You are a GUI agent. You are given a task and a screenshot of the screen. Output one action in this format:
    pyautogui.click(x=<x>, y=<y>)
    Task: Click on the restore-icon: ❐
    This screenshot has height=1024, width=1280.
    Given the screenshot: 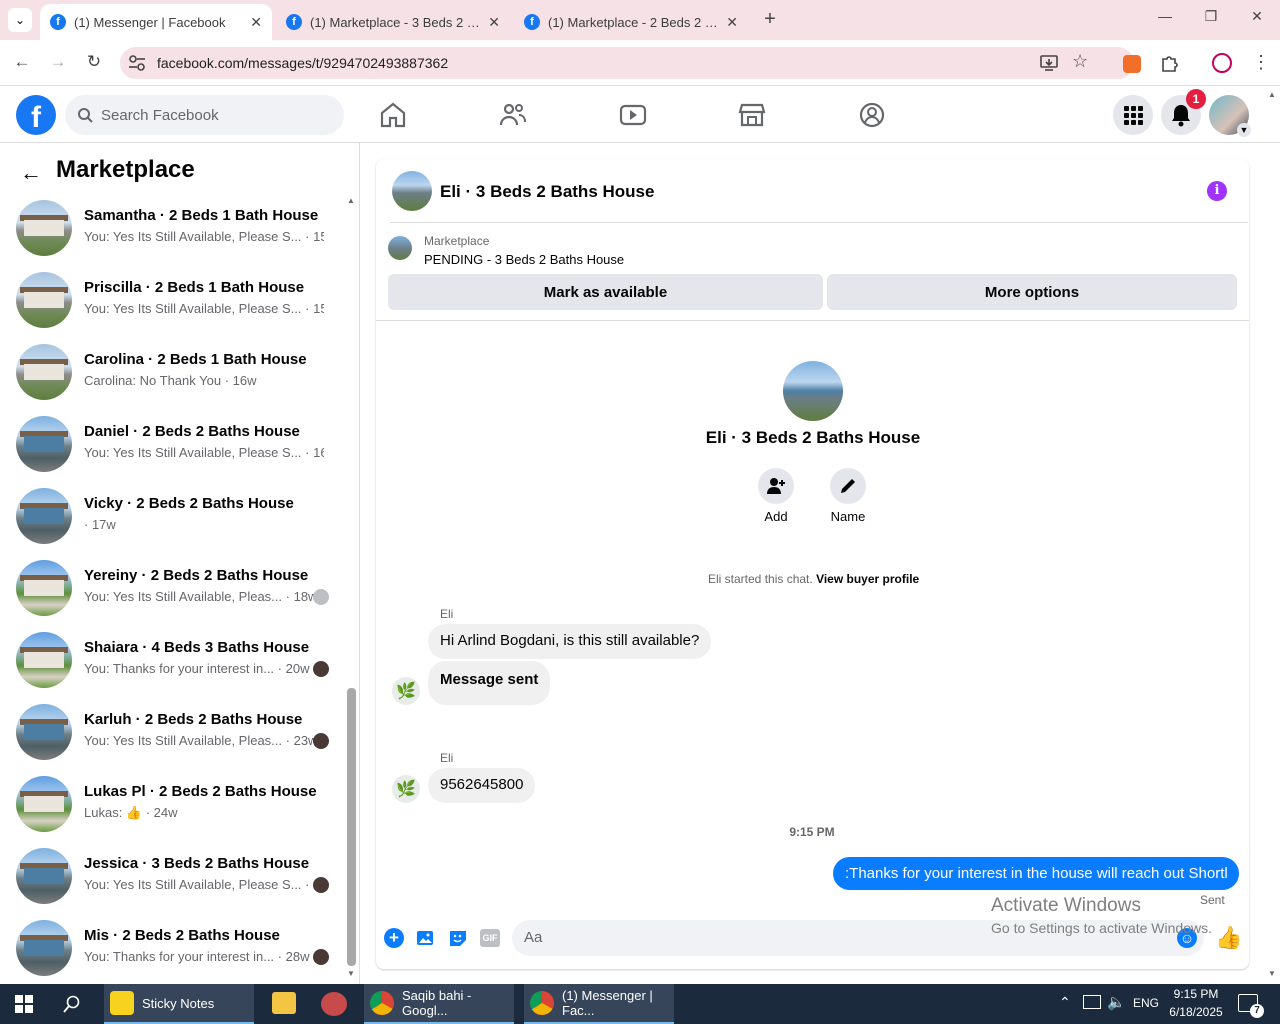 What is the action you would take?
    pyautogui.click(x=1211, y=20)
    